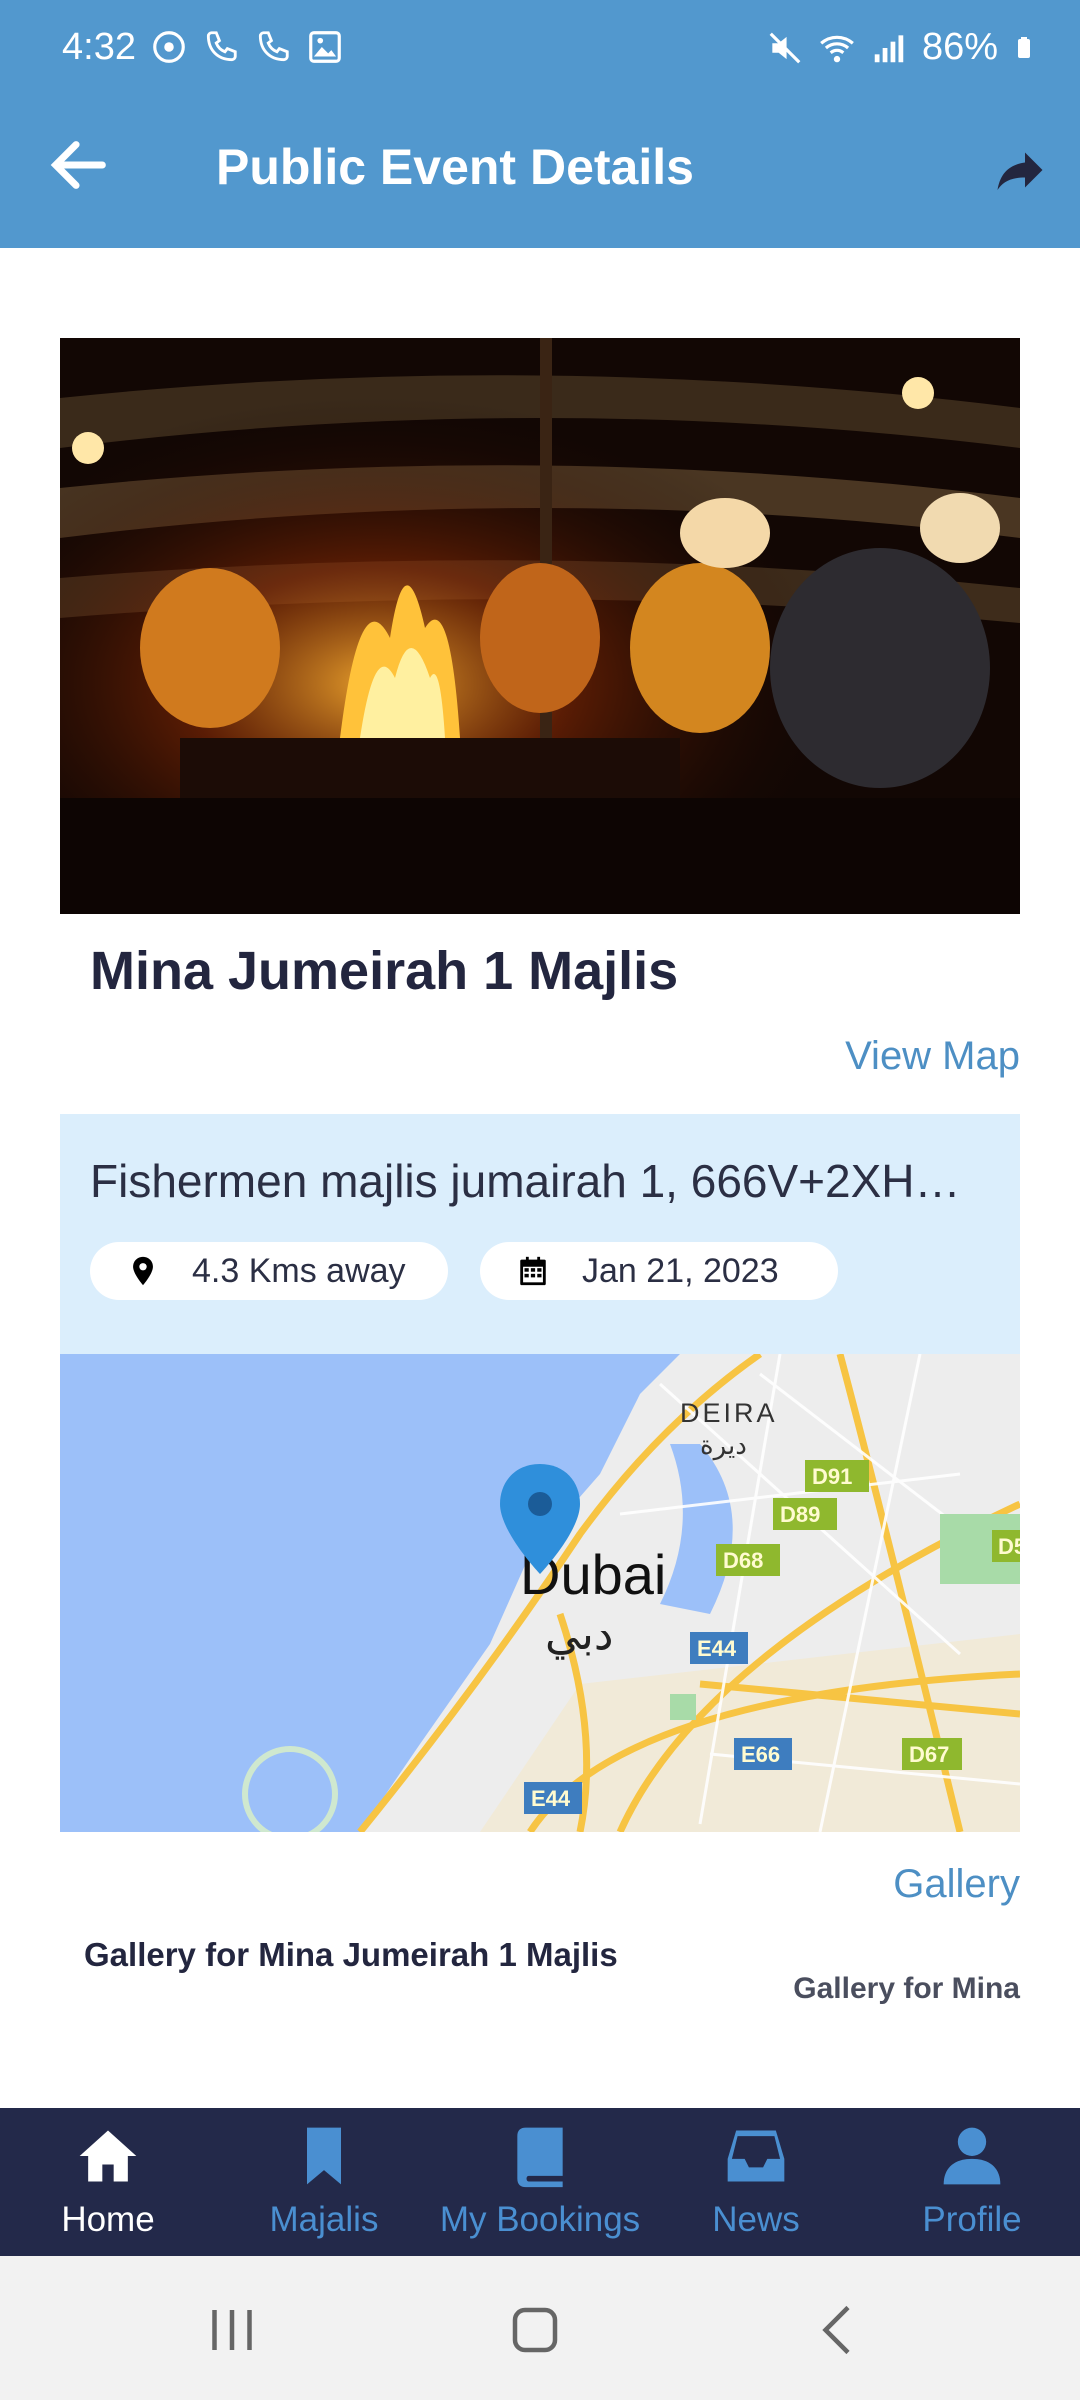  I want to click on nav-label: Majalis, so click(324, 2219).